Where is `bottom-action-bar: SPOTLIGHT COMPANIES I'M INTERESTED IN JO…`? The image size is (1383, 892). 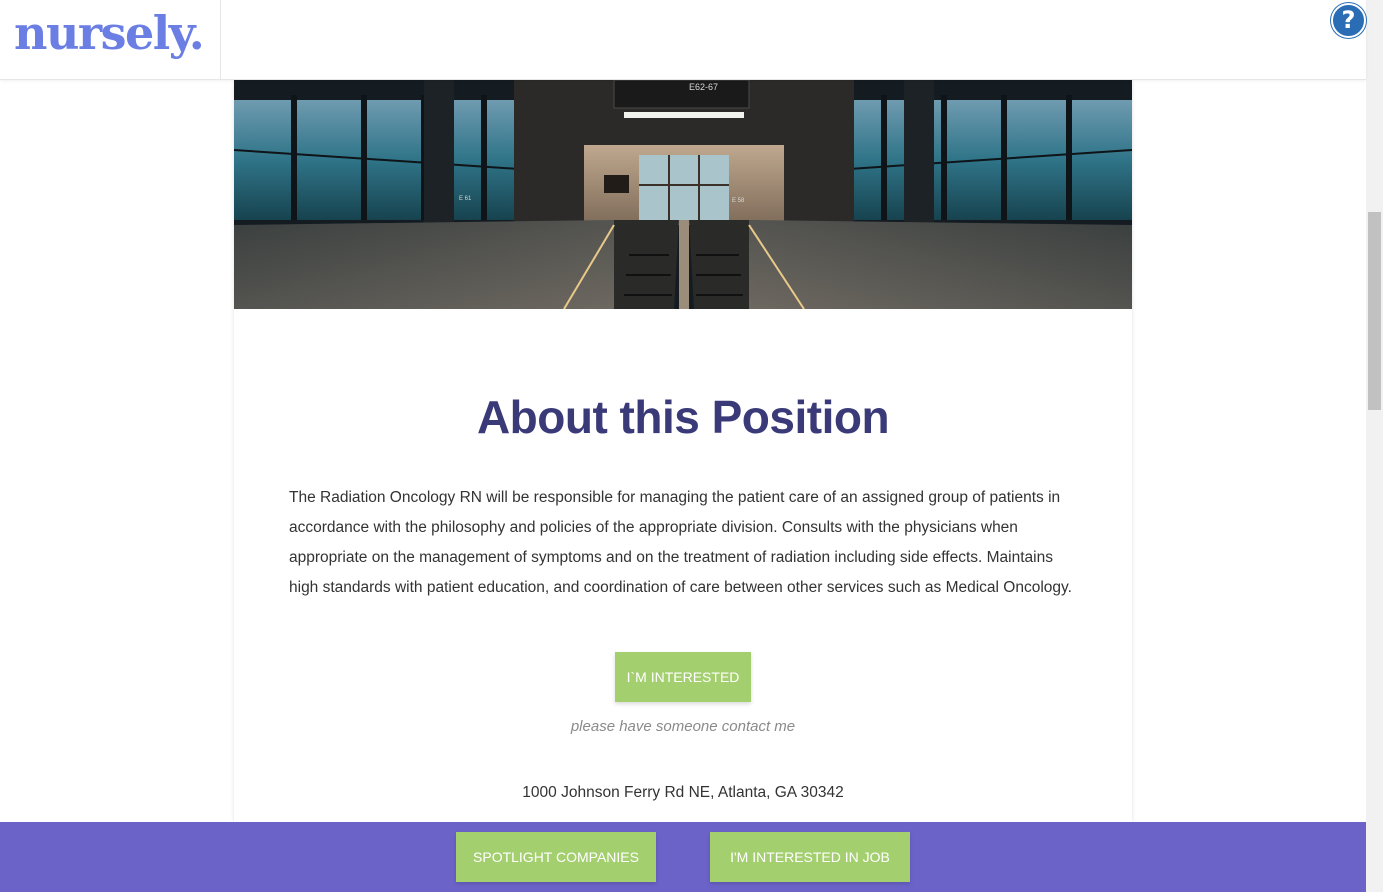
bottom-action-bar: SPOTLIGHT COMPANIES I'M INTERESTED IN JO… is located at coordinates (683, 857).